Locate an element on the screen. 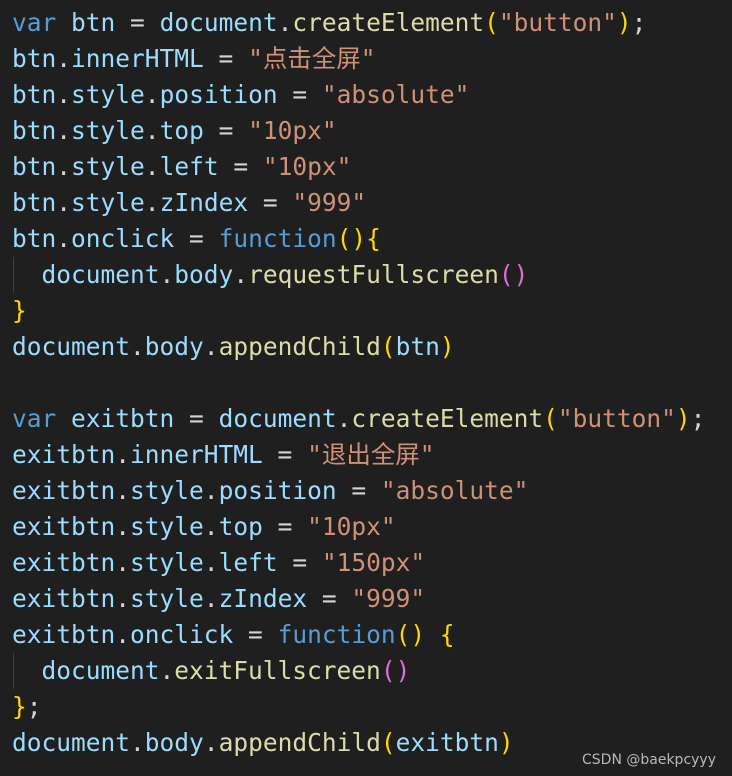  code-token: createElement is located at coordinates (388, 22).